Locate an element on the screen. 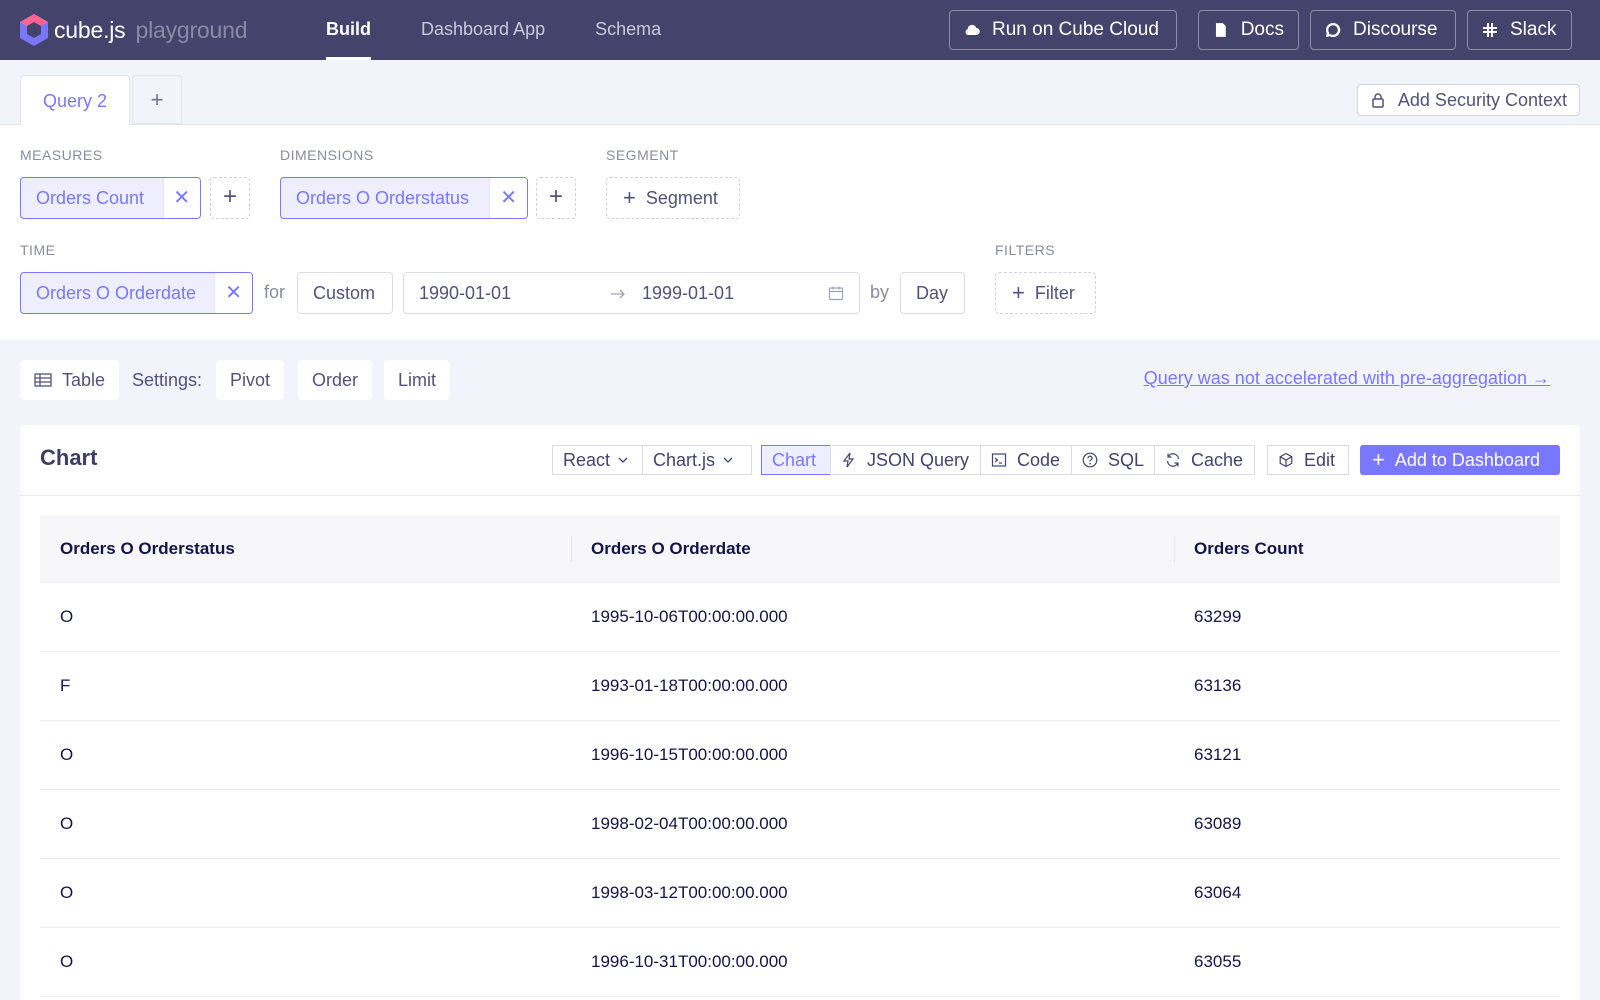  table-row: O 1995-10-06T00:00:00.000 63299 is located at coordinates (800, 617).